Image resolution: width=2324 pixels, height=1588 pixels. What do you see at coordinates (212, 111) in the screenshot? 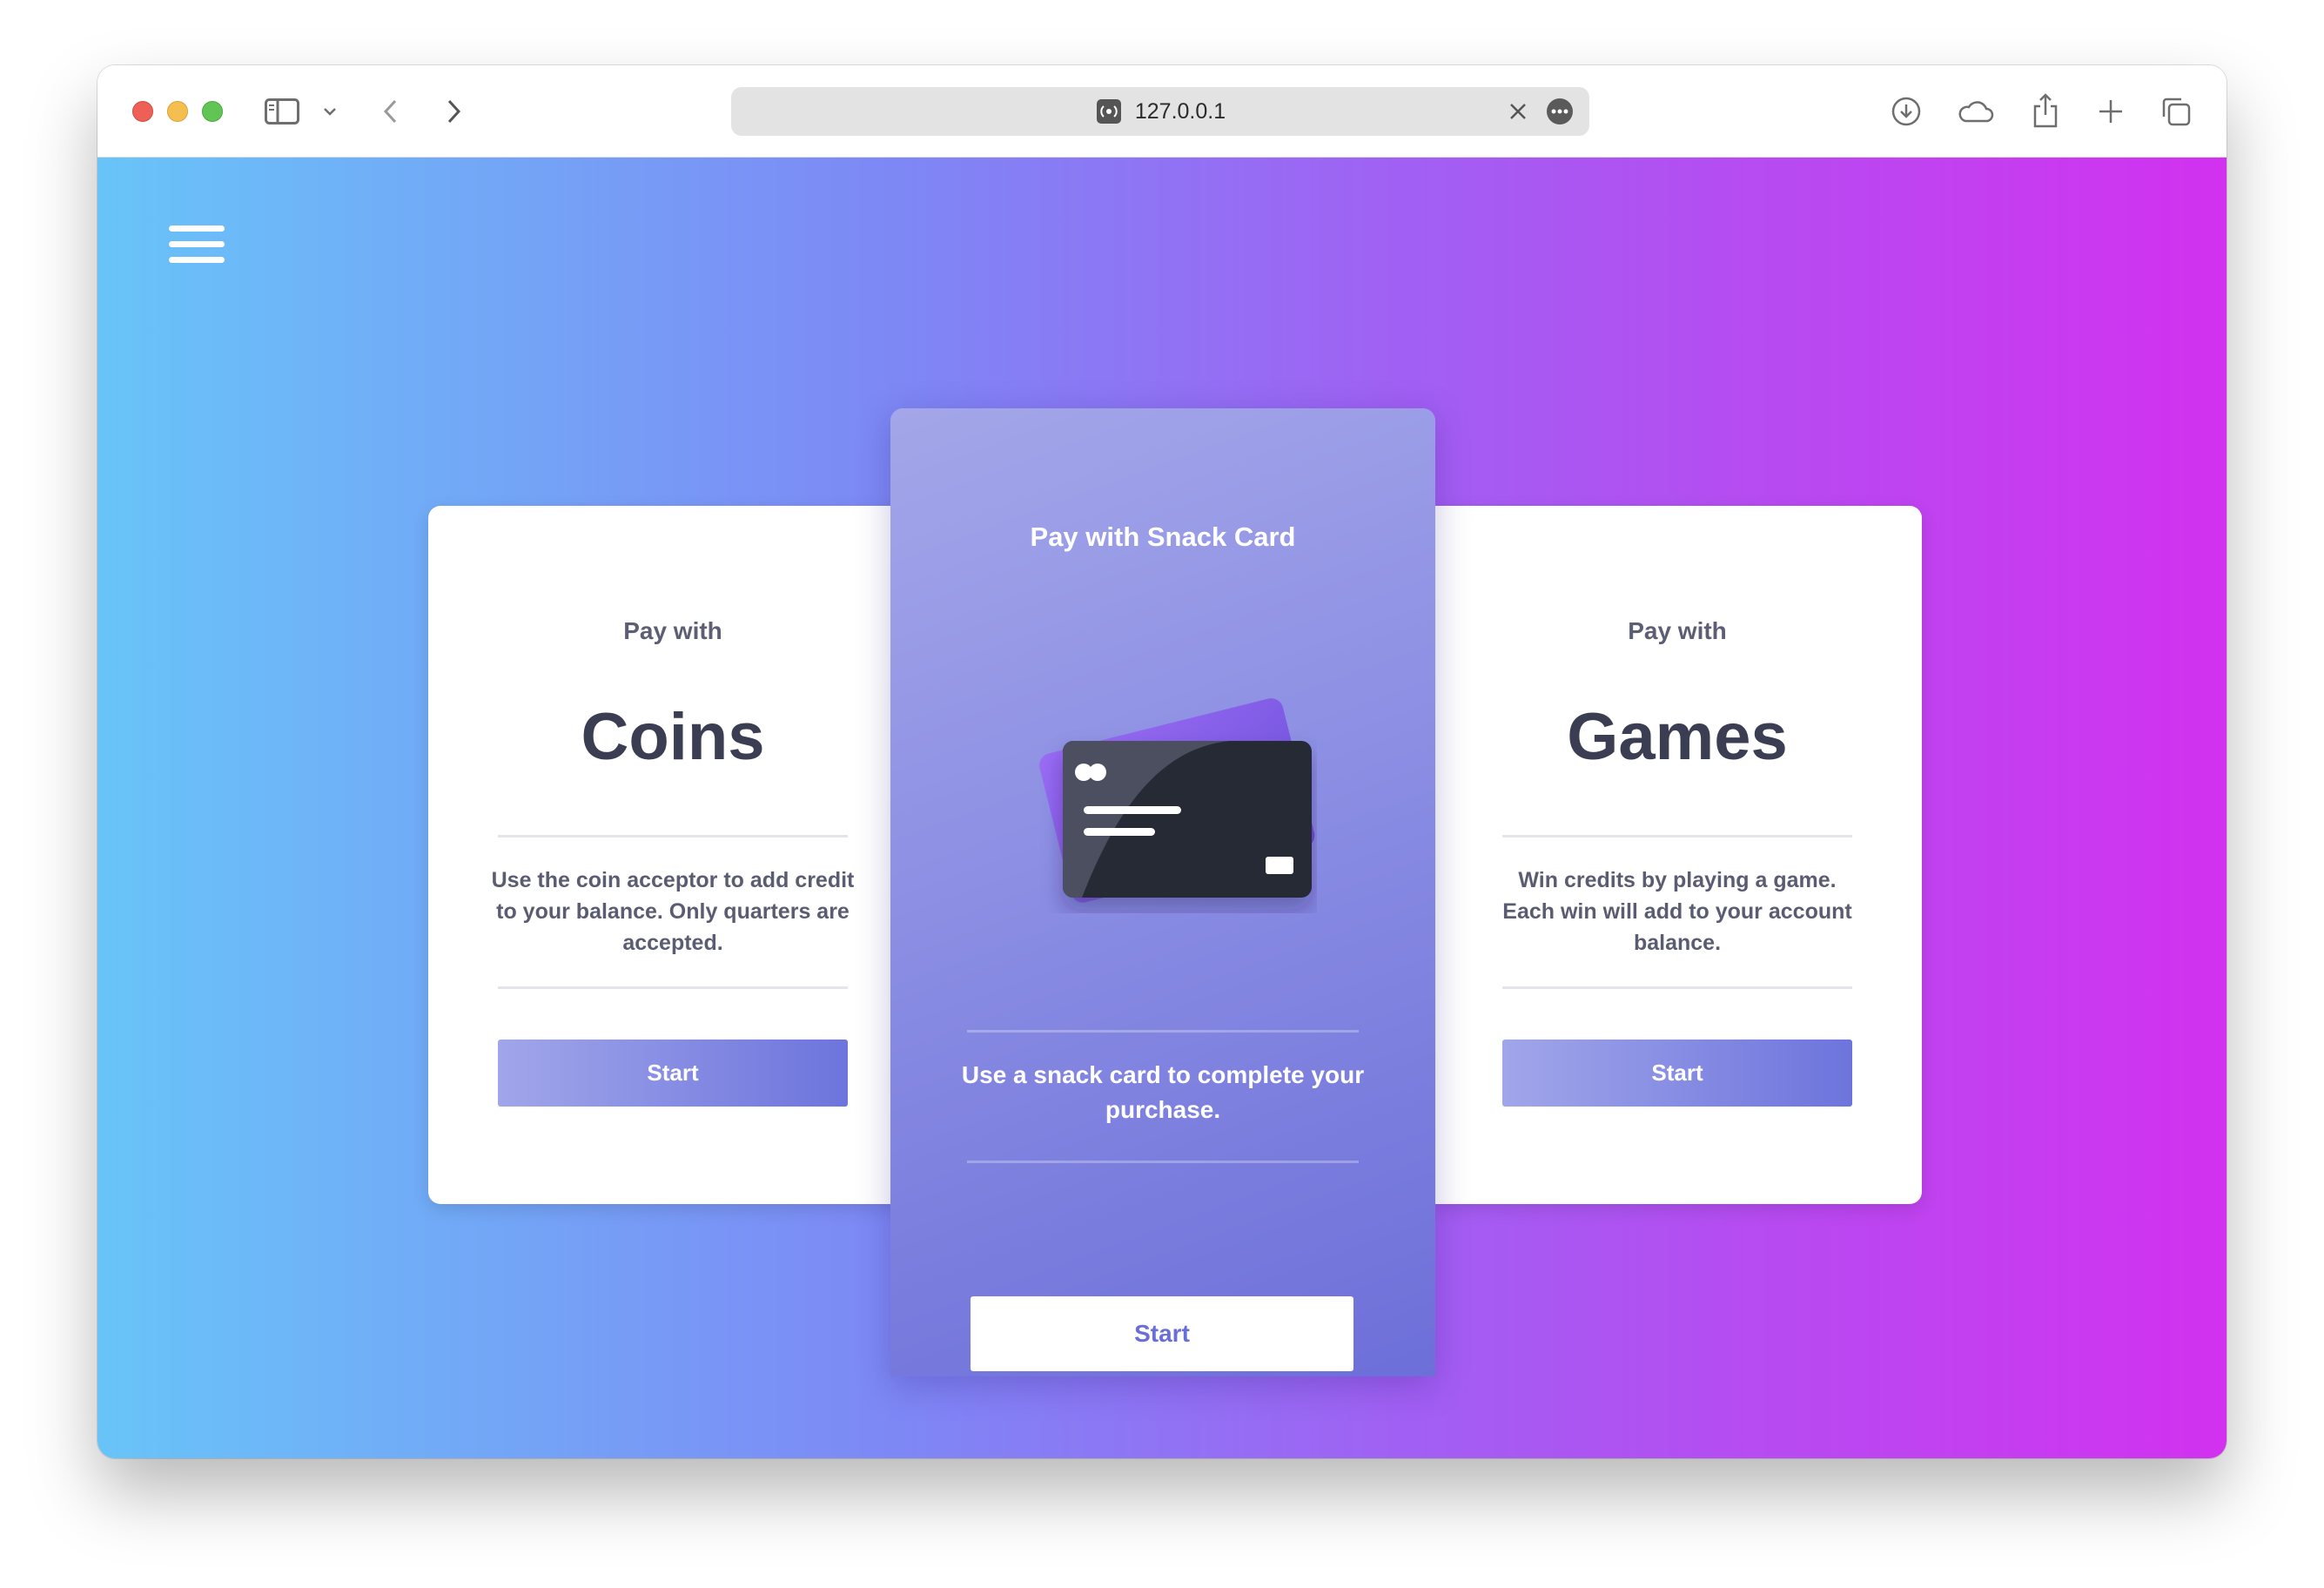
I see `zoom-window-button` at bounding box center [212, 111].